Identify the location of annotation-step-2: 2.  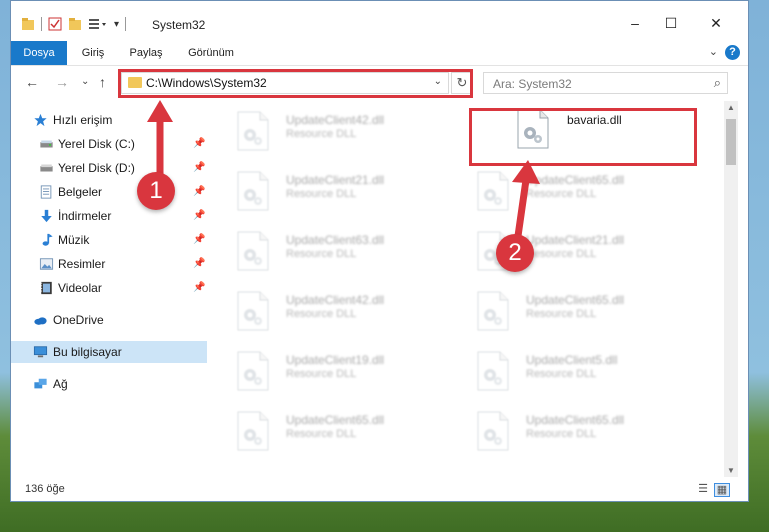
(515, 253).